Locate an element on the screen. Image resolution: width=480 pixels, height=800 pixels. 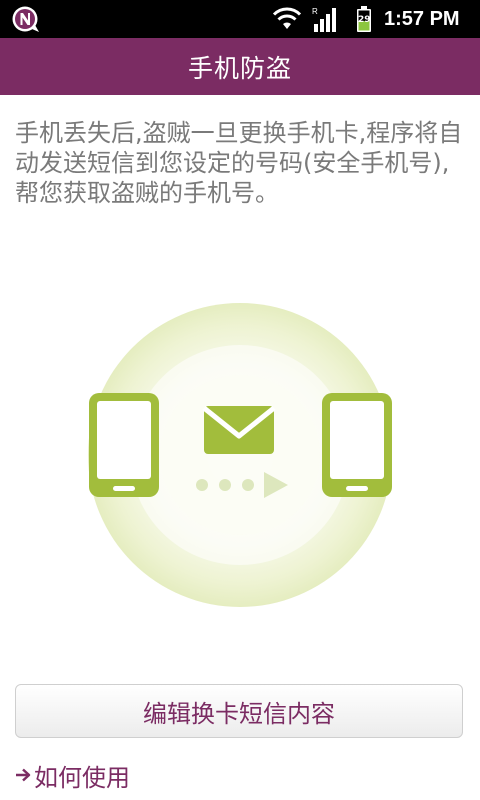
glow-circle-inner is located at coordinates (240, 455).